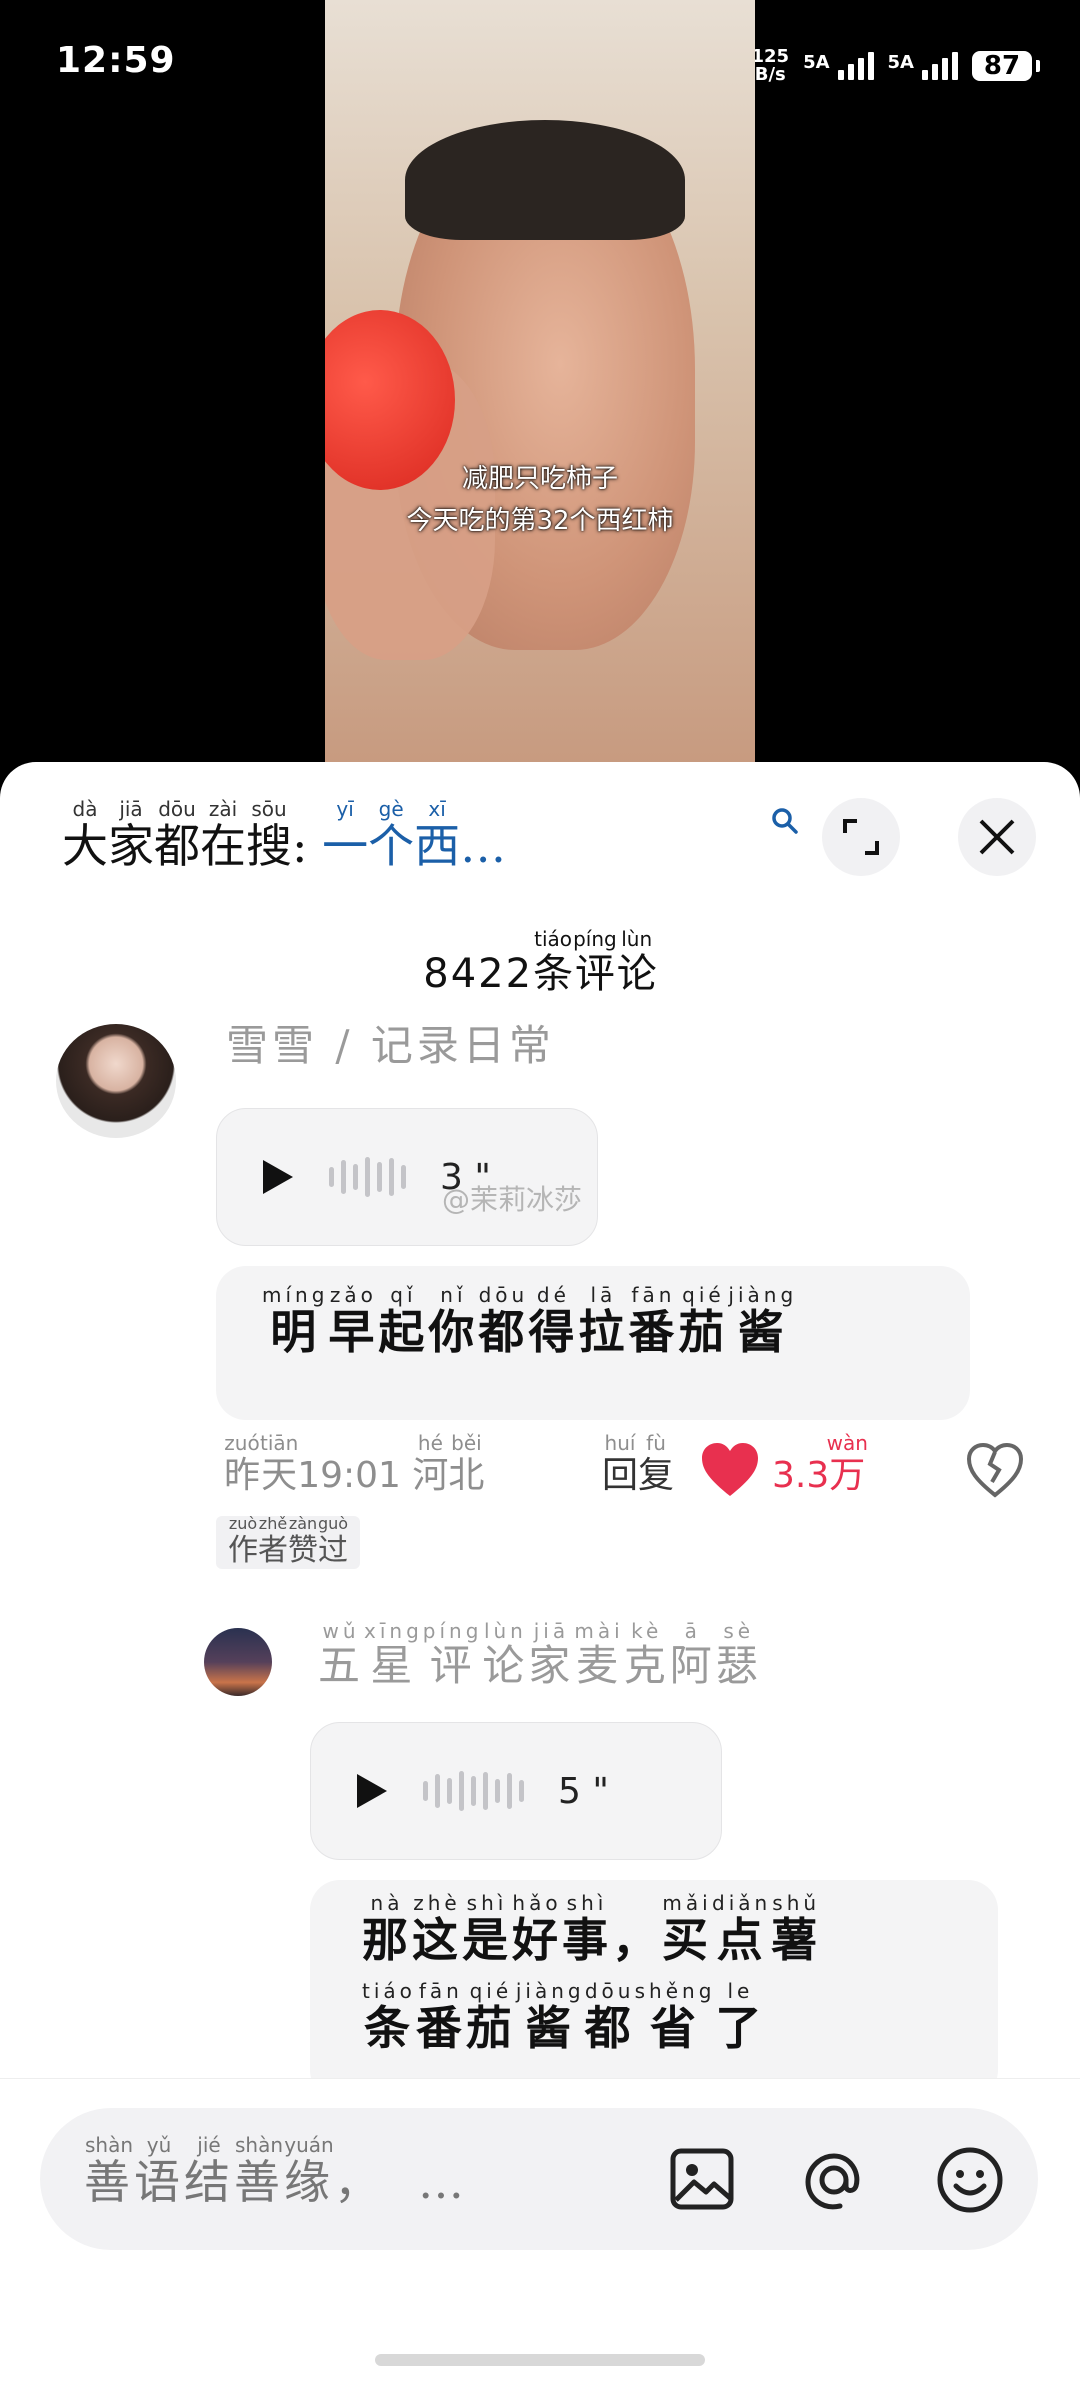  Describe the element at coordinates (116, 60) in the screenshot. I see `status-time: 12:59` at that location.